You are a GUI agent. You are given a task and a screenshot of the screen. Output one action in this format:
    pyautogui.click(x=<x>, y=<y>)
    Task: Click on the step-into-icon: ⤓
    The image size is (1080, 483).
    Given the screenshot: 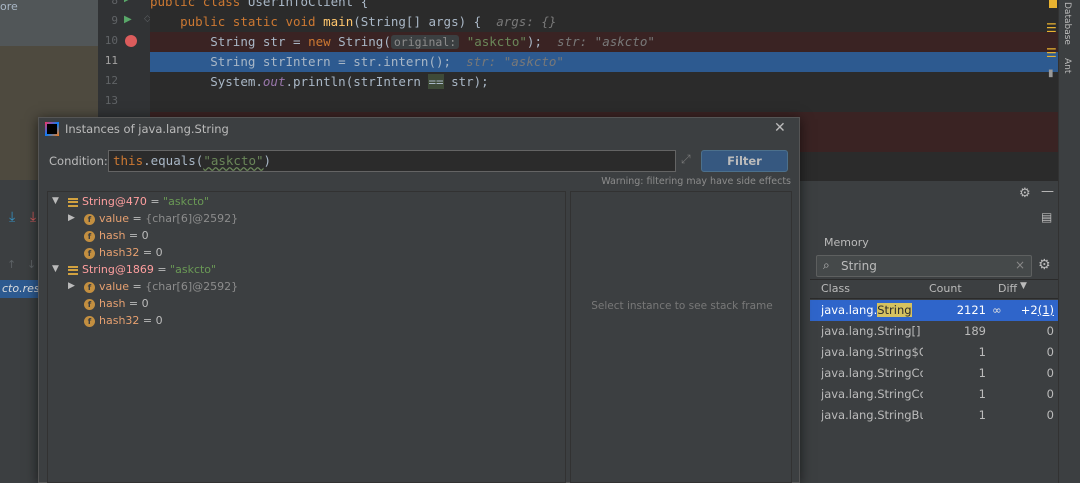 What is the action you would take?
    pyautogui.click(x=33, y=217)
    